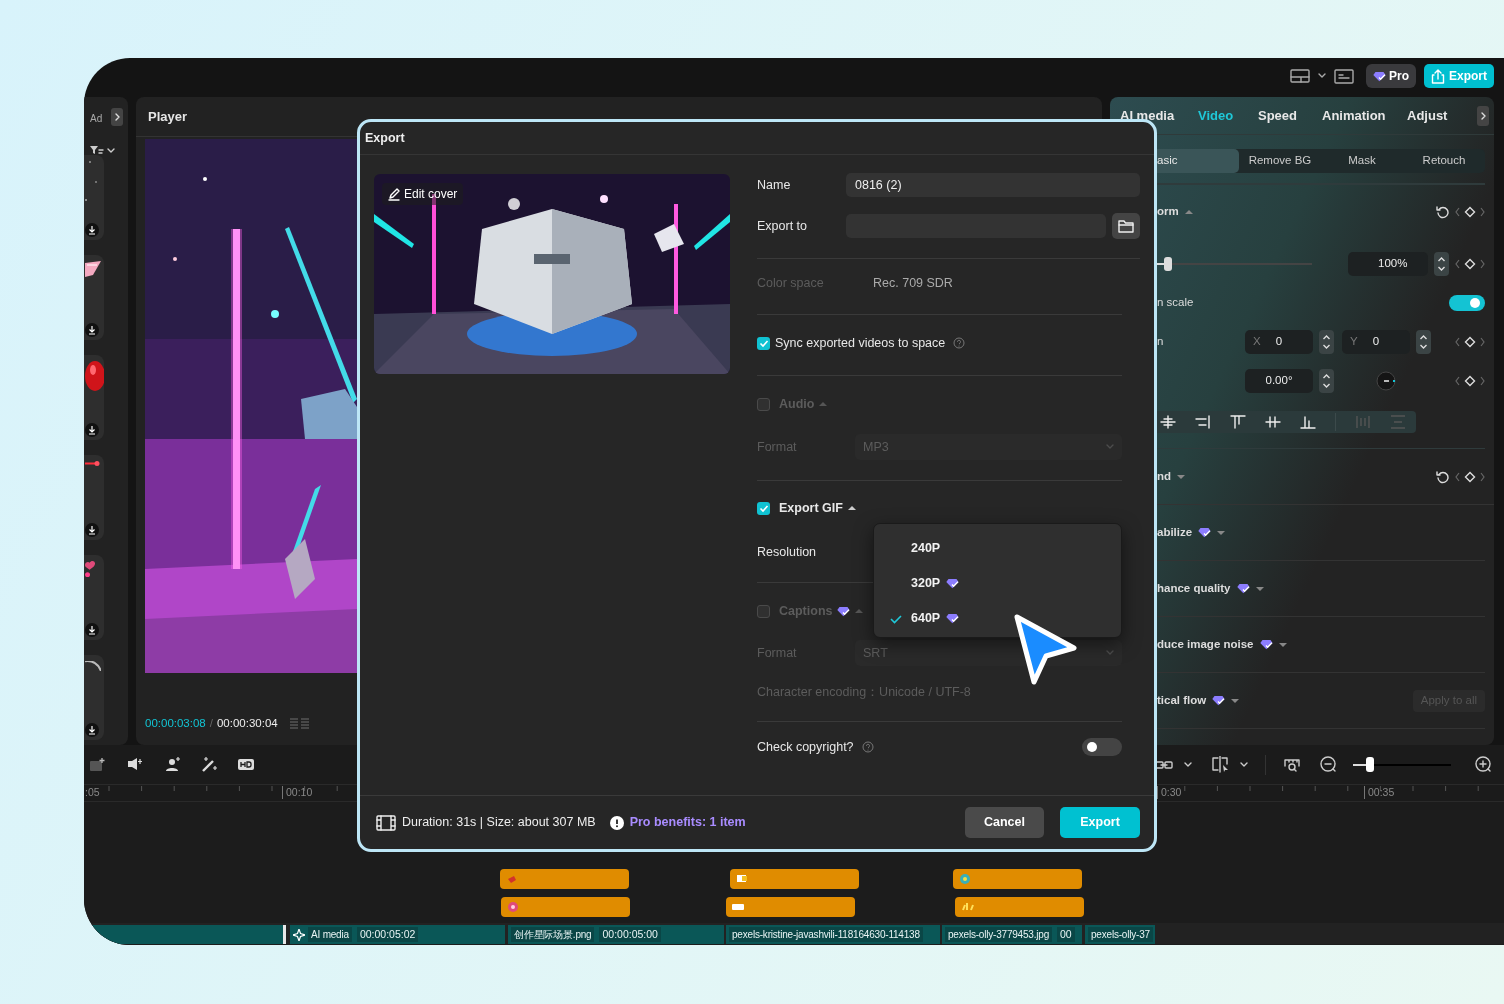  I want to click on setting-label: n, so click(1160, 342).